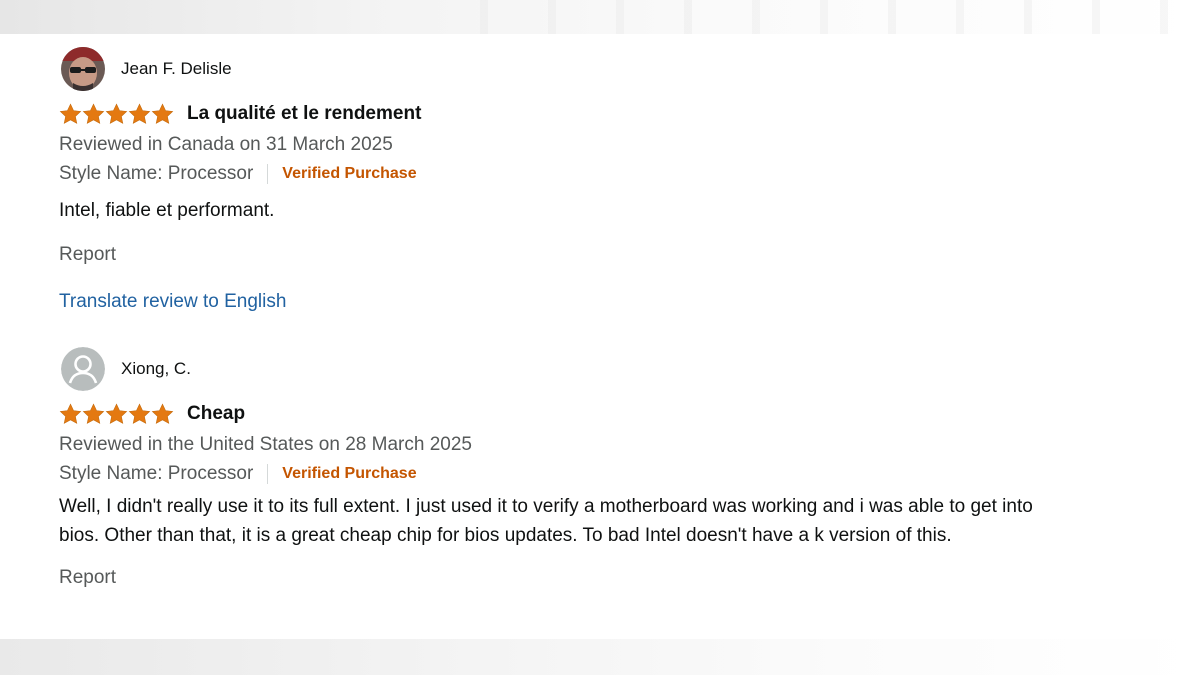 The image size is (1200, 675). Describe the element at coordinates (559, 302) in the screenshot. I see `translate-review-link: Translate review to English` at that location.